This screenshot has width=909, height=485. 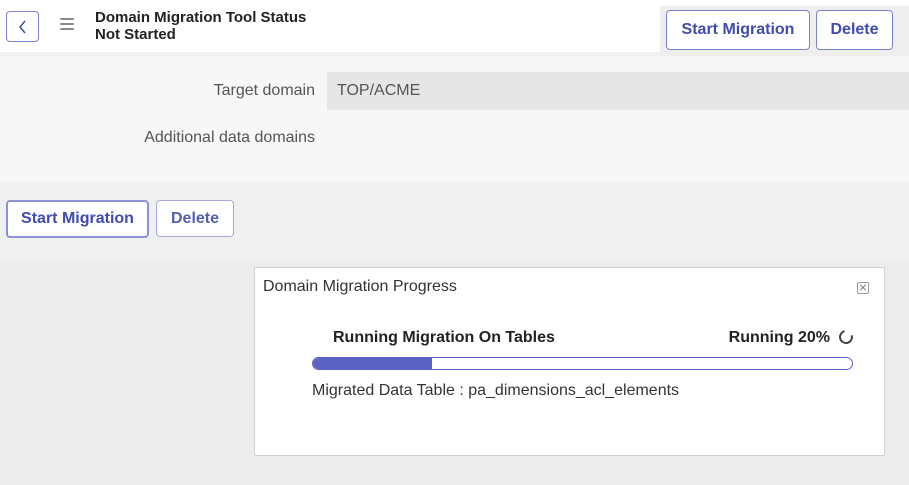 What do you see at coordinates (195, 218) in the screenshot?
I see `delete-button: Delete` at bounding box center [195, 218].